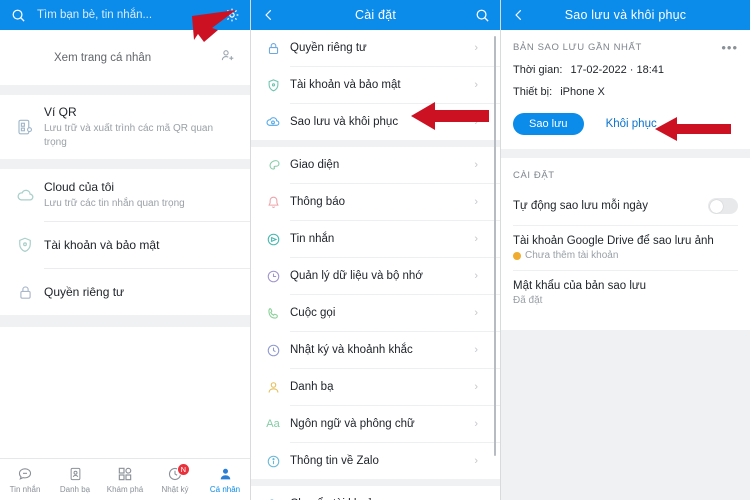 This screenshot has width=750, height=500. I want to click on auto-backup-row: Tự động sao lưu mỗi ngày, so click(625, 206).